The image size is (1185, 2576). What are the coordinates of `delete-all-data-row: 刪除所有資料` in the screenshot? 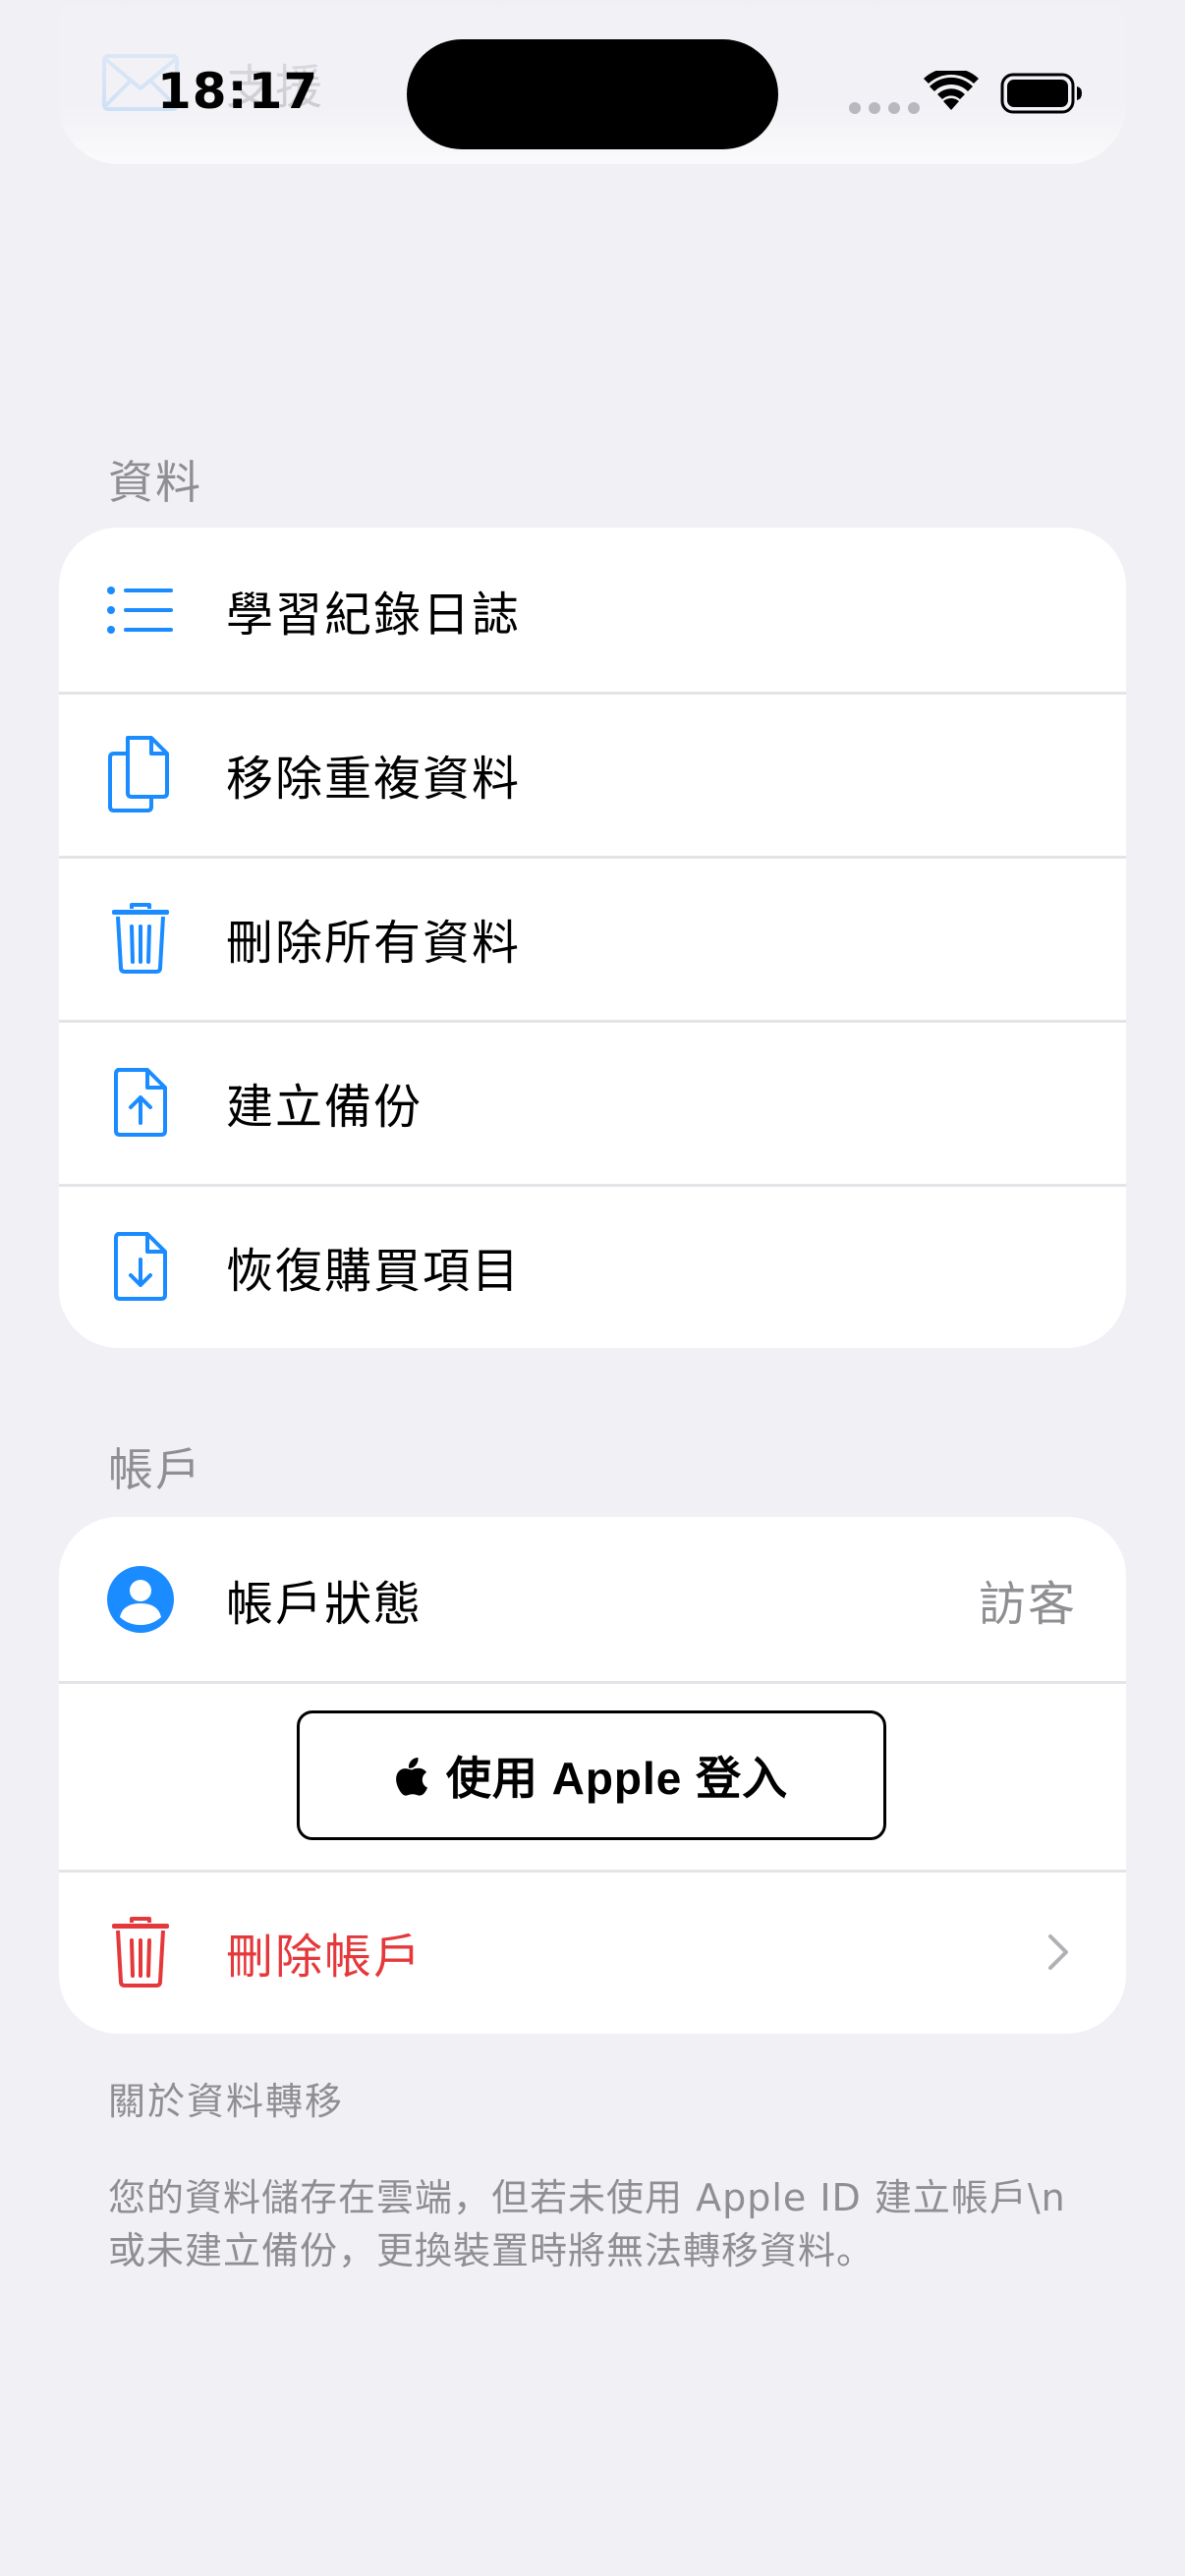 It's located at (592, 938).